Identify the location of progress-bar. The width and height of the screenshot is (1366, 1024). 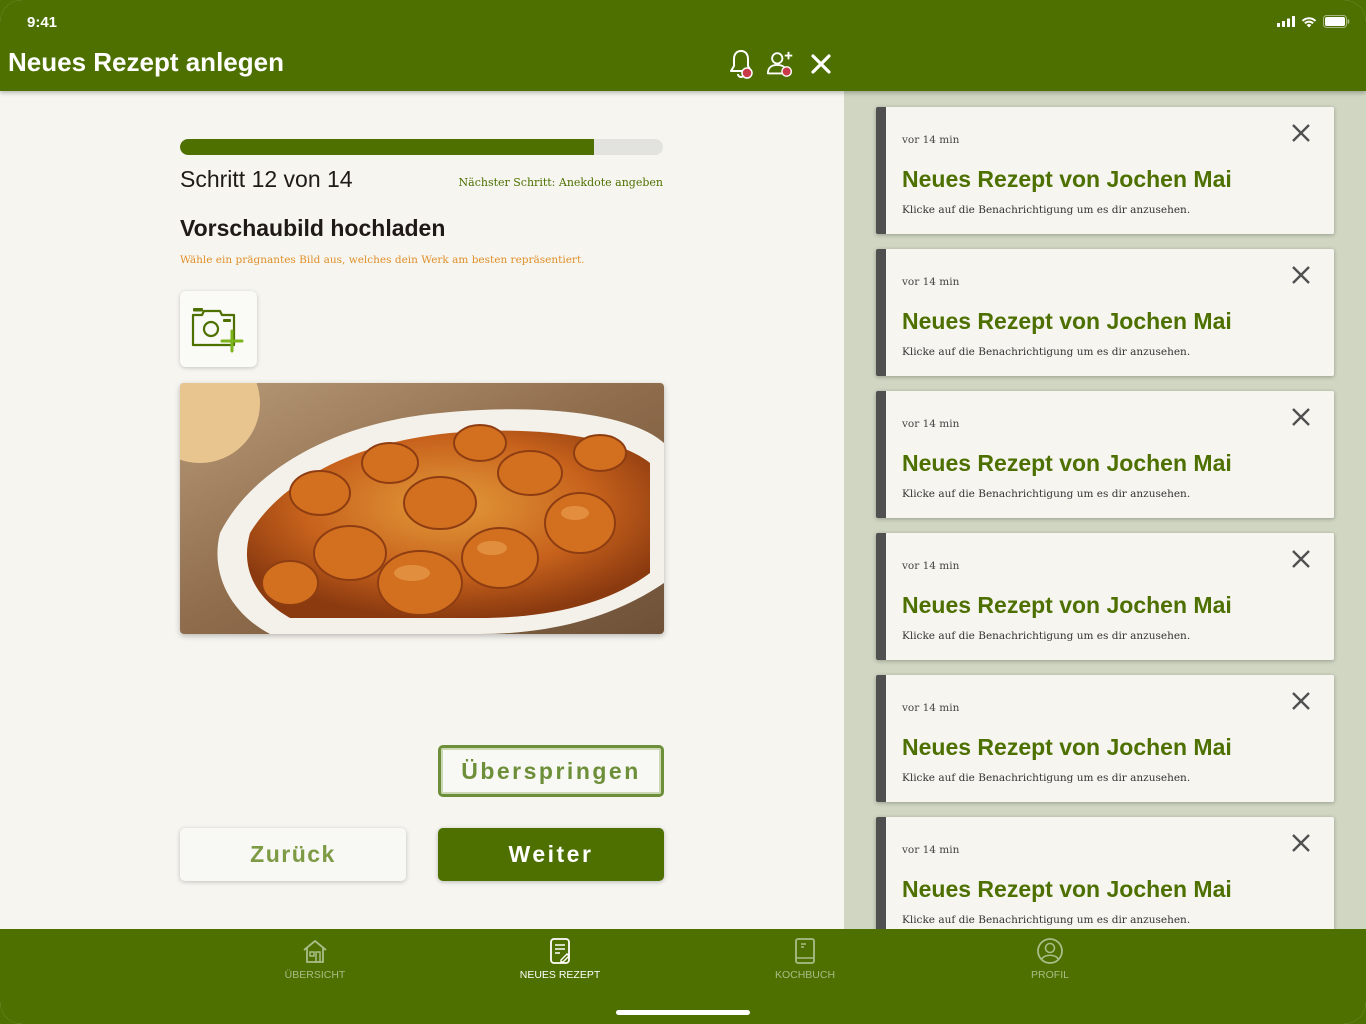
(421, 147).